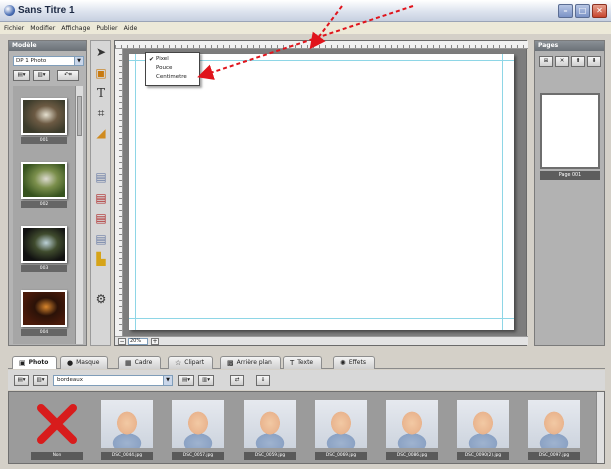 Image resolution: width=611 pixels, height=469 pixels. I want to click on view-mode-button: ▤▾, so click(21, 380).